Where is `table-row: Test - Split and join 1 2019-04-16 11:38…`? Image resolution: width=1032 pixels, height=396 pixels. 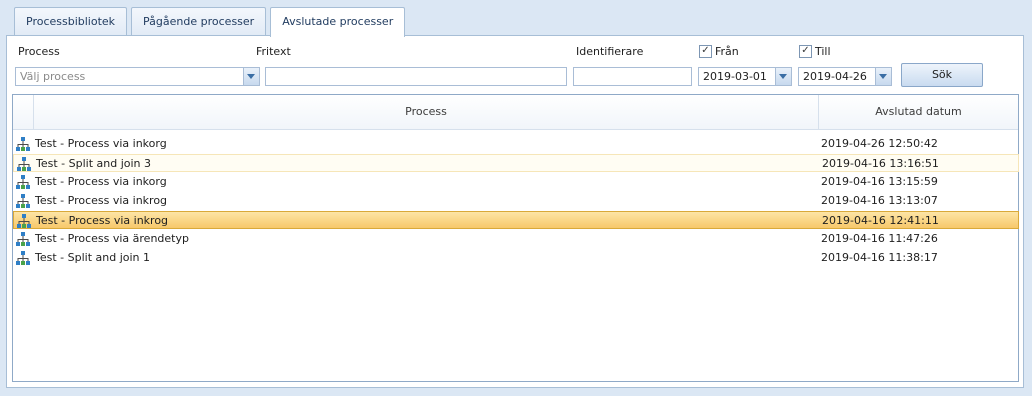 table-row: Test - Split and join 1 2019-04-16 11:38… is located at coordinates (516, 258).